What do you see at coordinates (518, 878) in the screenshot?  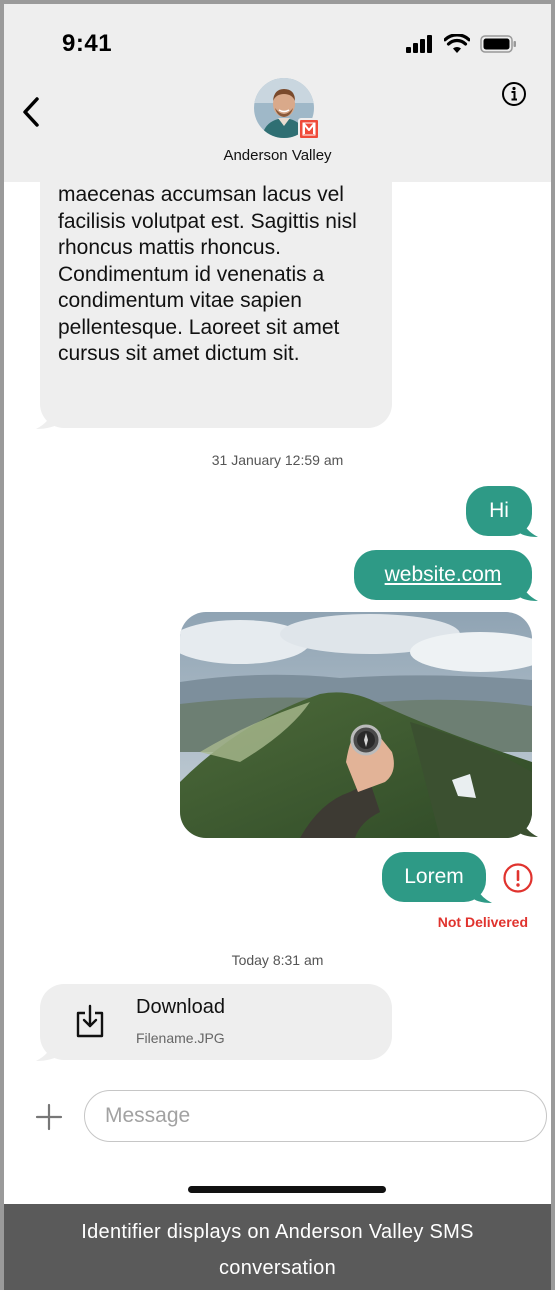 I see `error-icon` at bounding box center [518, 878].